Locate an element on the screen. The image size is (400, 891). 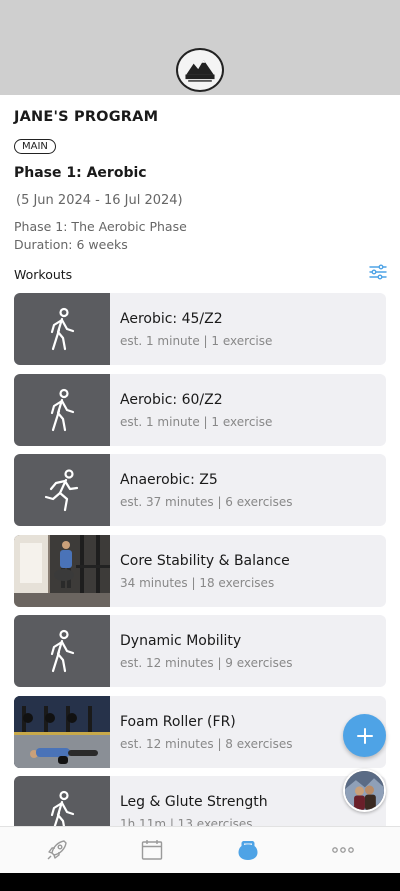
tab-workouts is located at coordinates (248, 850).